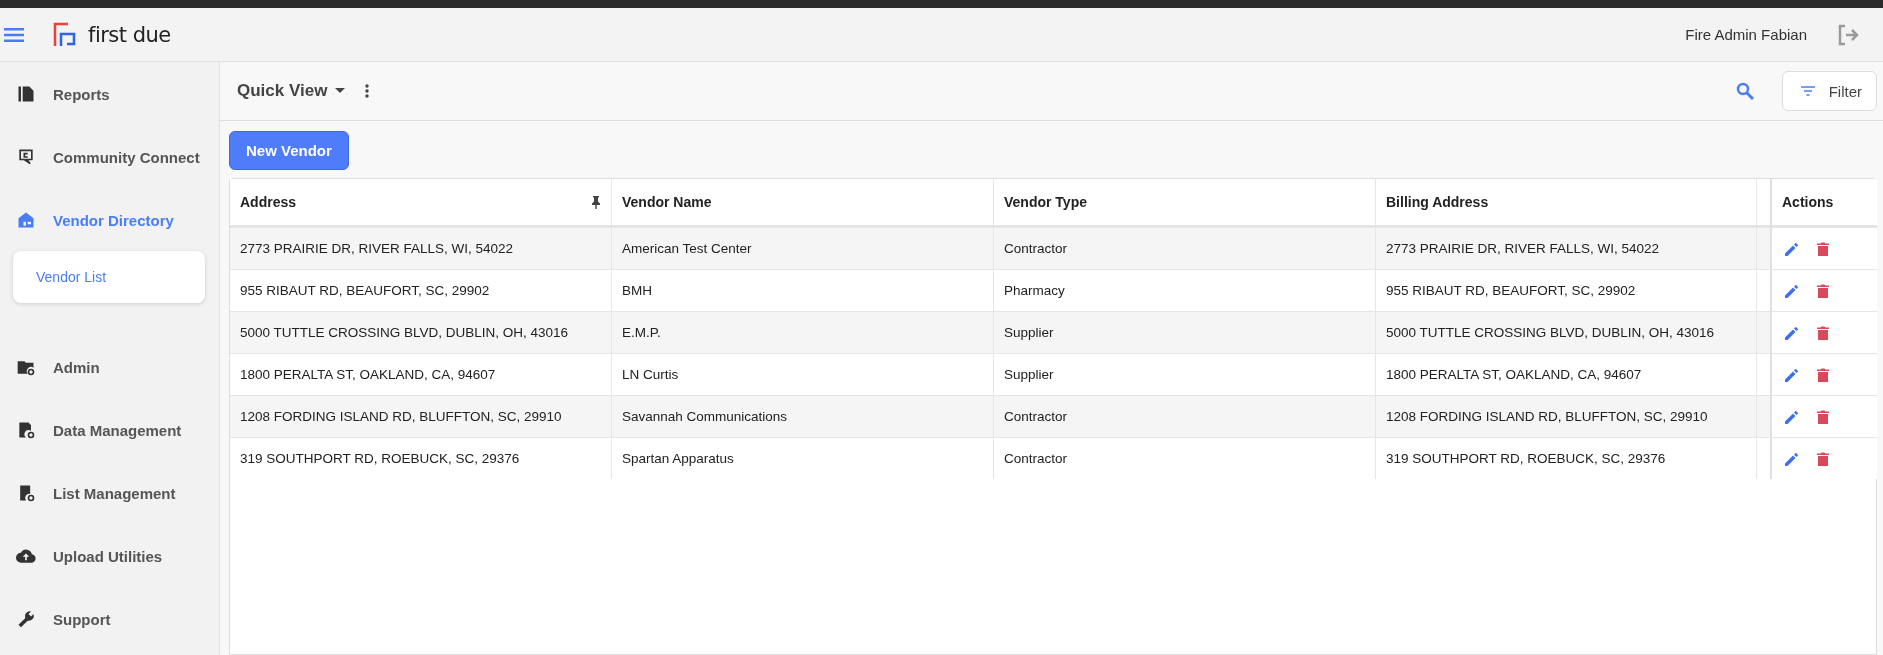 Image resolution: width=1883 pixels, height=655 pixels. I want to click on filter-icon, so click(1807, 91).